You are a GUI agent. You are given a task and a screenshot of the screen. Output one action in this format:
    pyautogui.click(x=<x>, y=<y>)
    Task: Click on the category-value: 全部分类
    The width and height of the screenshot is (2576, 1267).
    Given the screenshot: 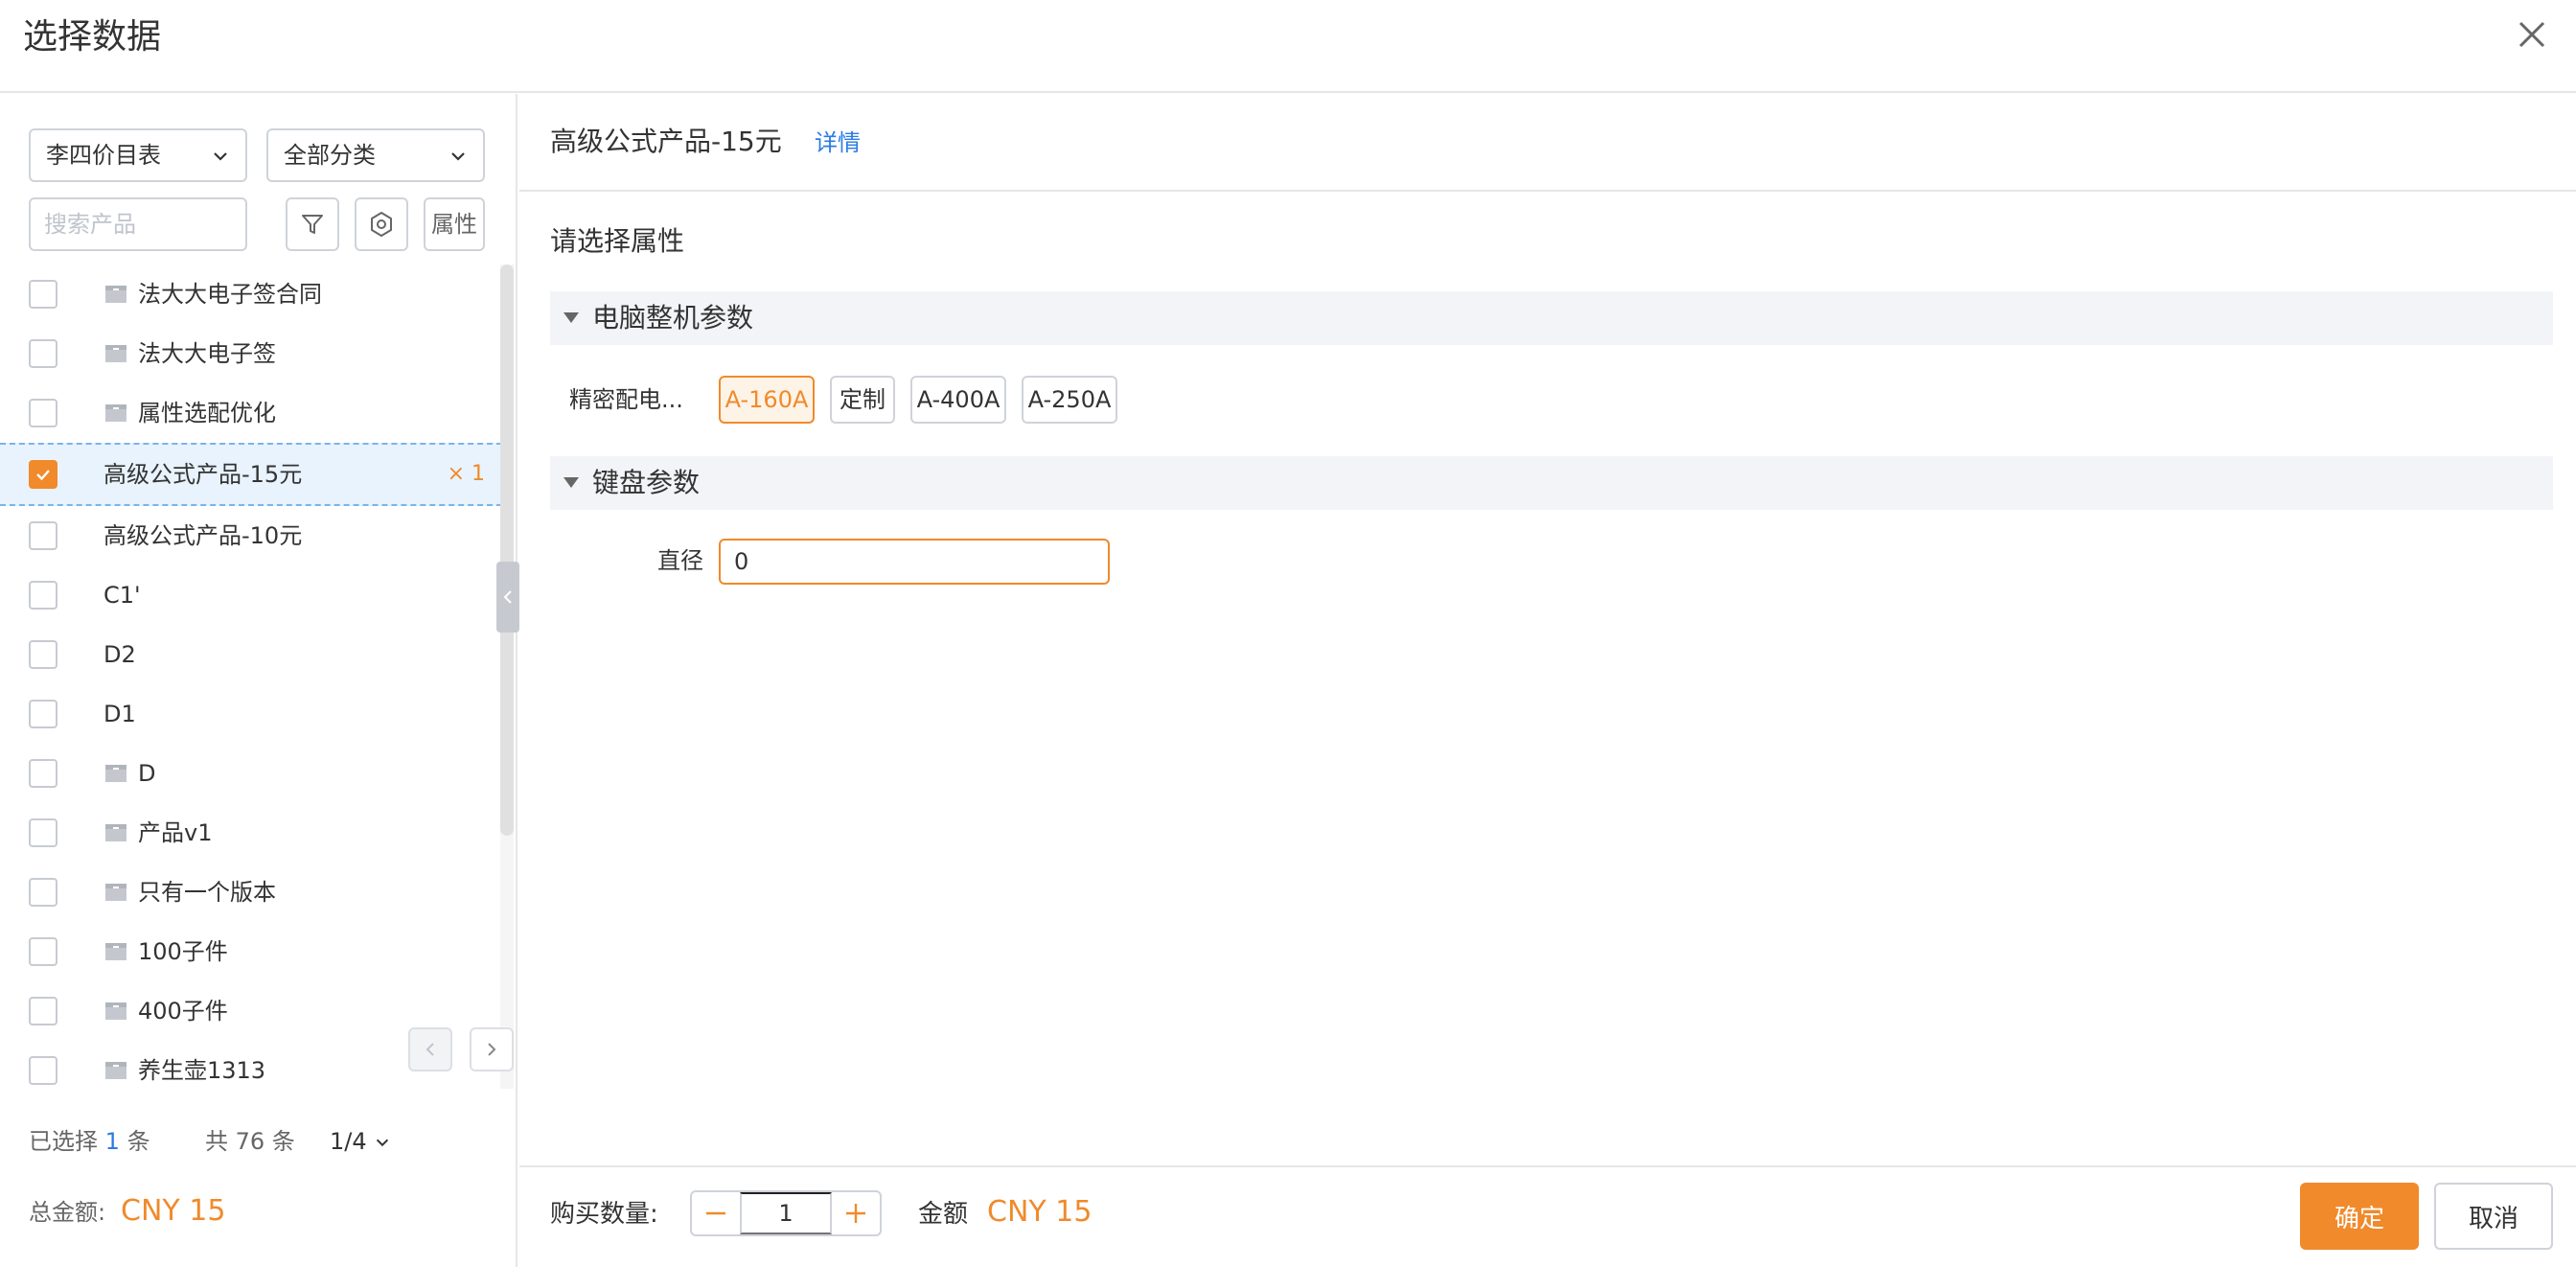 What is the action you would take?
    pyautogui.click(x=330, y=155)
    